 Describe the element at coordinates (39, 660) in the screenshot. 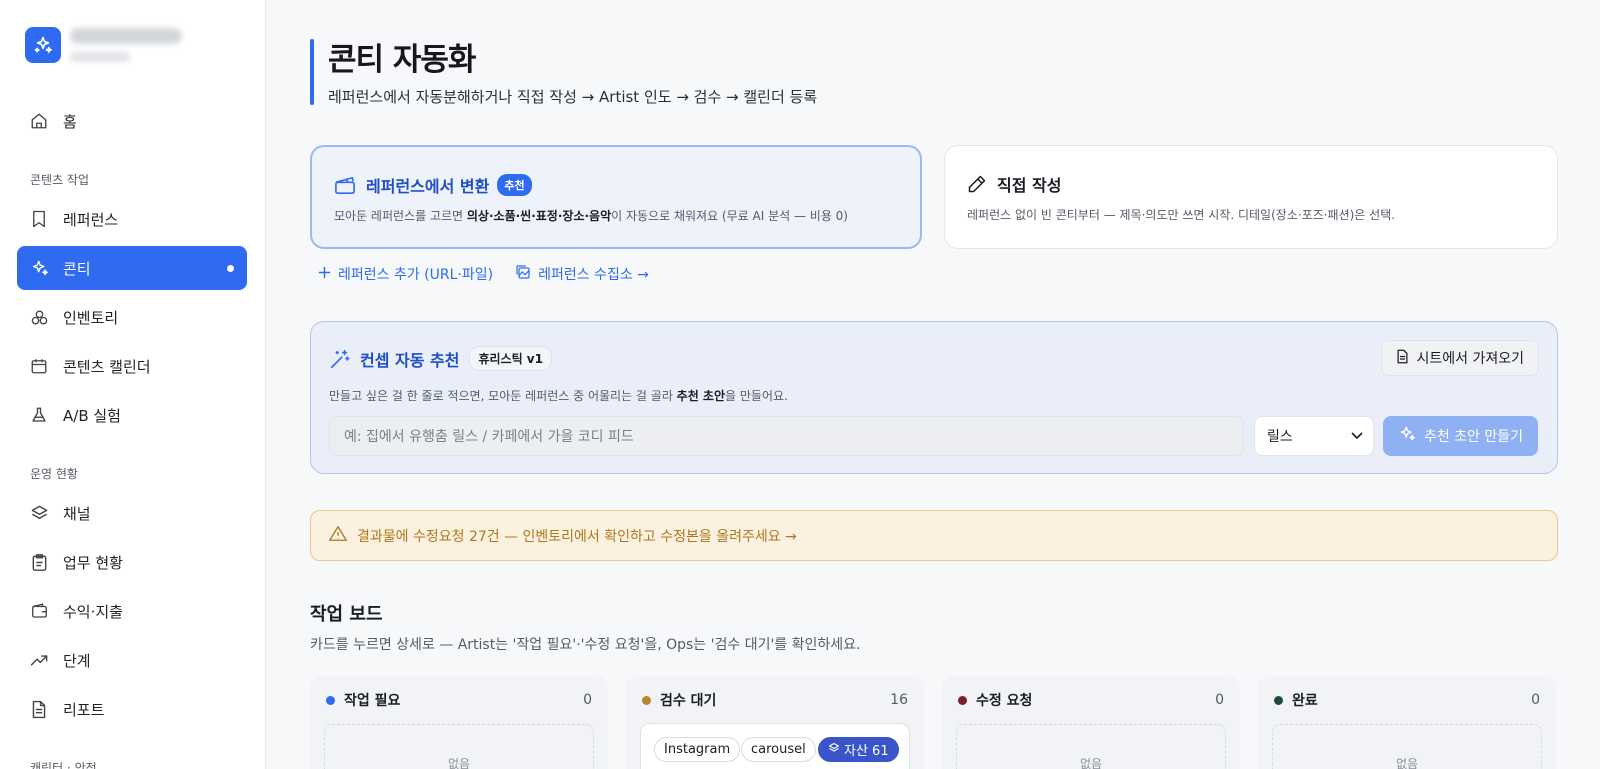

I see `trending-up-icon` at that location.